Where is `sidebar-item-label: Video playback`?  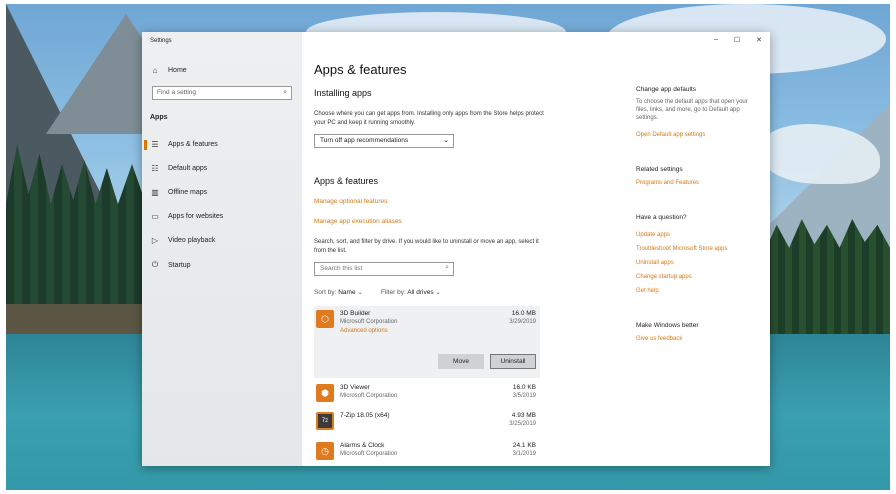 sidebar-item-label: Video playback is located at coordinates (192, 240).